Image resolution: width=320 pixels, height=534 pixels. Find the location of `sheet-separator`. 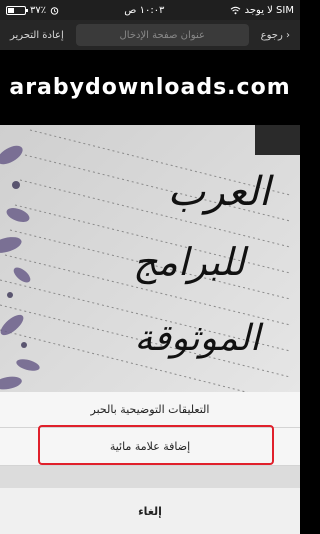

sheet-separator is located at coordinates (150, 477).